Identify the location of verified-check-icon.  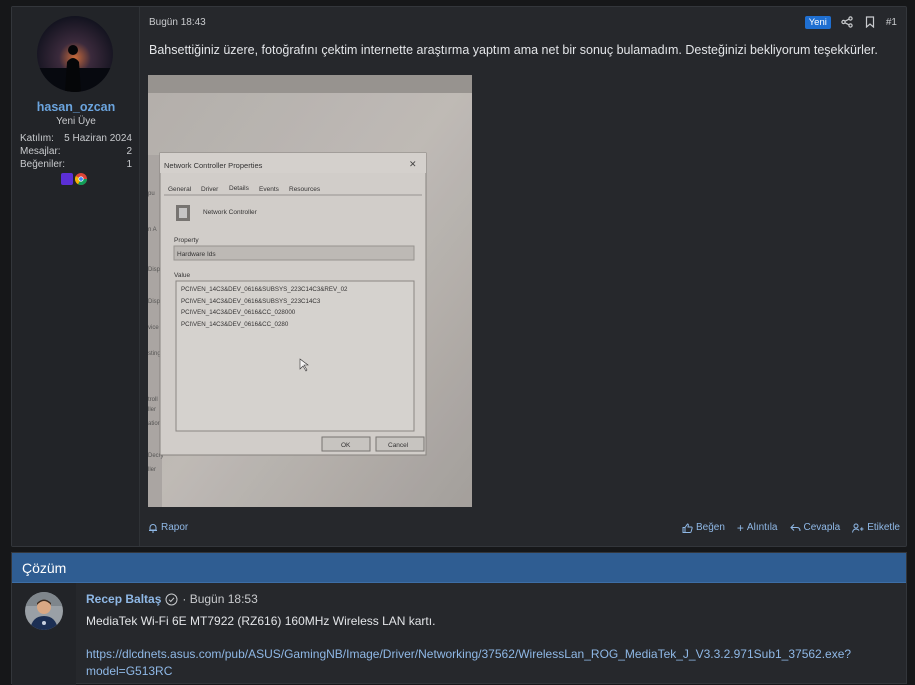
(171, 599).